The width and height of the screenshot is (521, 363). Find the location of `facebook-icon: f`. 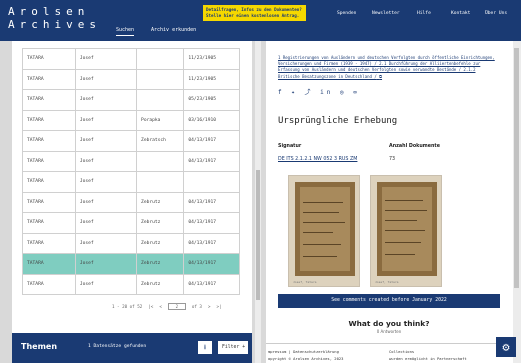

facebook-icon: f is located at coordinates (281, 92).